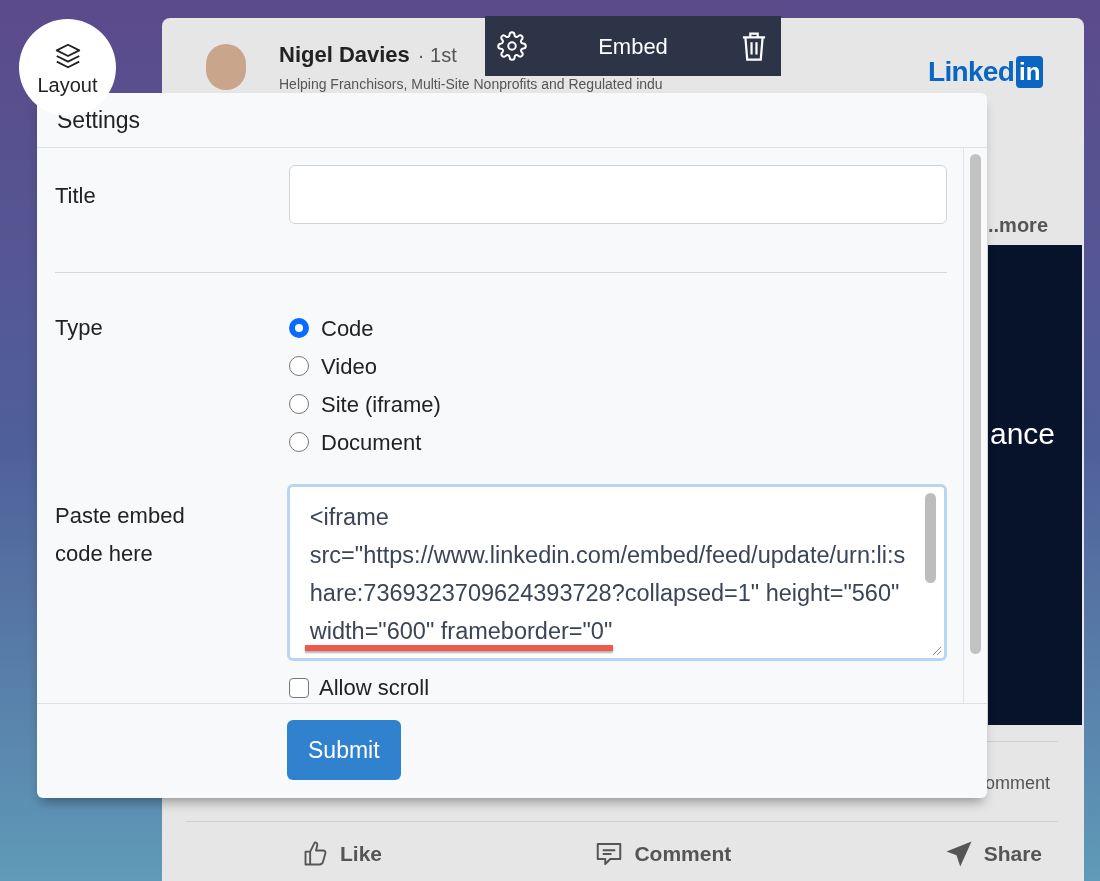 Image resolution: width=1100 pixels, height=881 pixels. I want to click on comment-count: omment, so click(1018, 783).